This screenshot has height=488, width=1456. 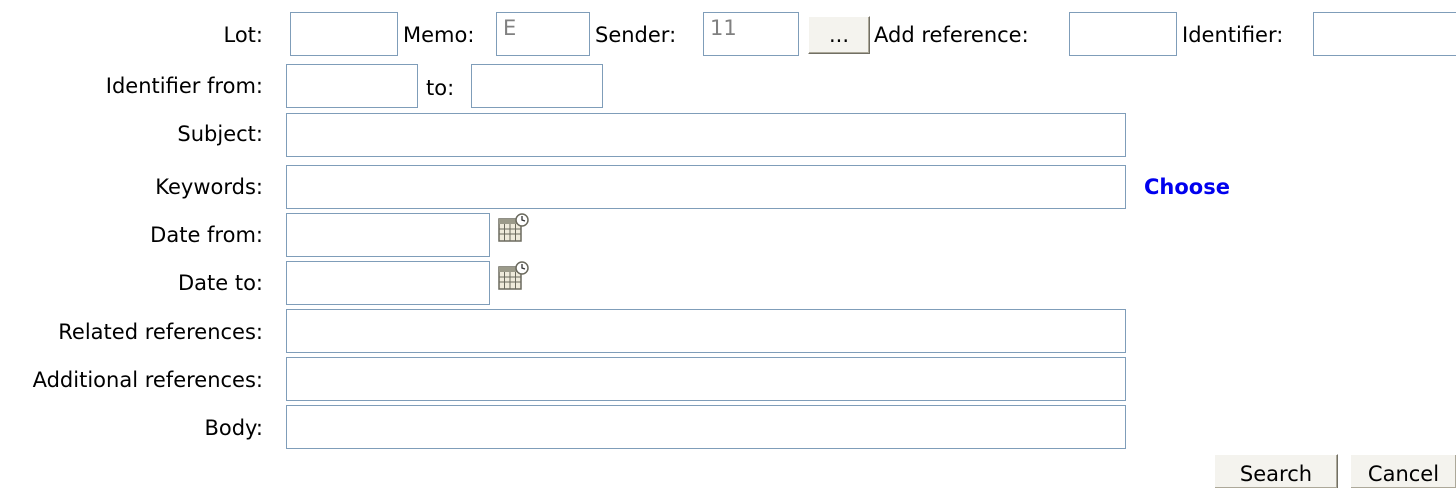 I want to click on memo-input, so click(x=543, y=34).